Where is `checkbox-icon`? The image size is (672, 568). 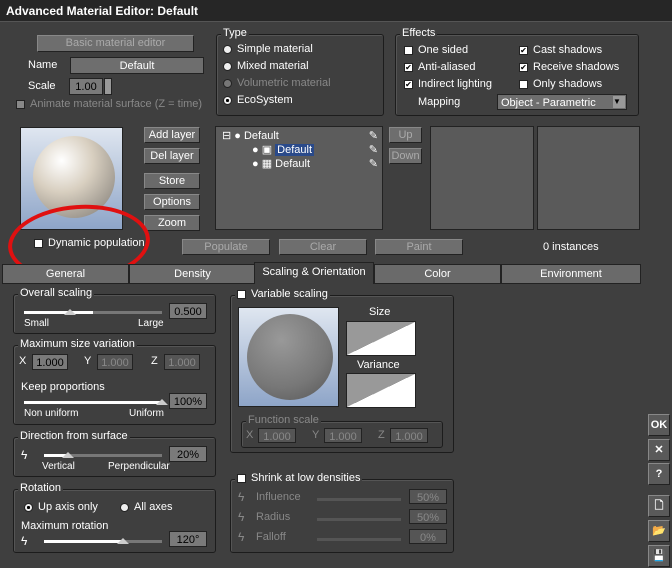
checkbox-icon is located at coordinates (20, 104).